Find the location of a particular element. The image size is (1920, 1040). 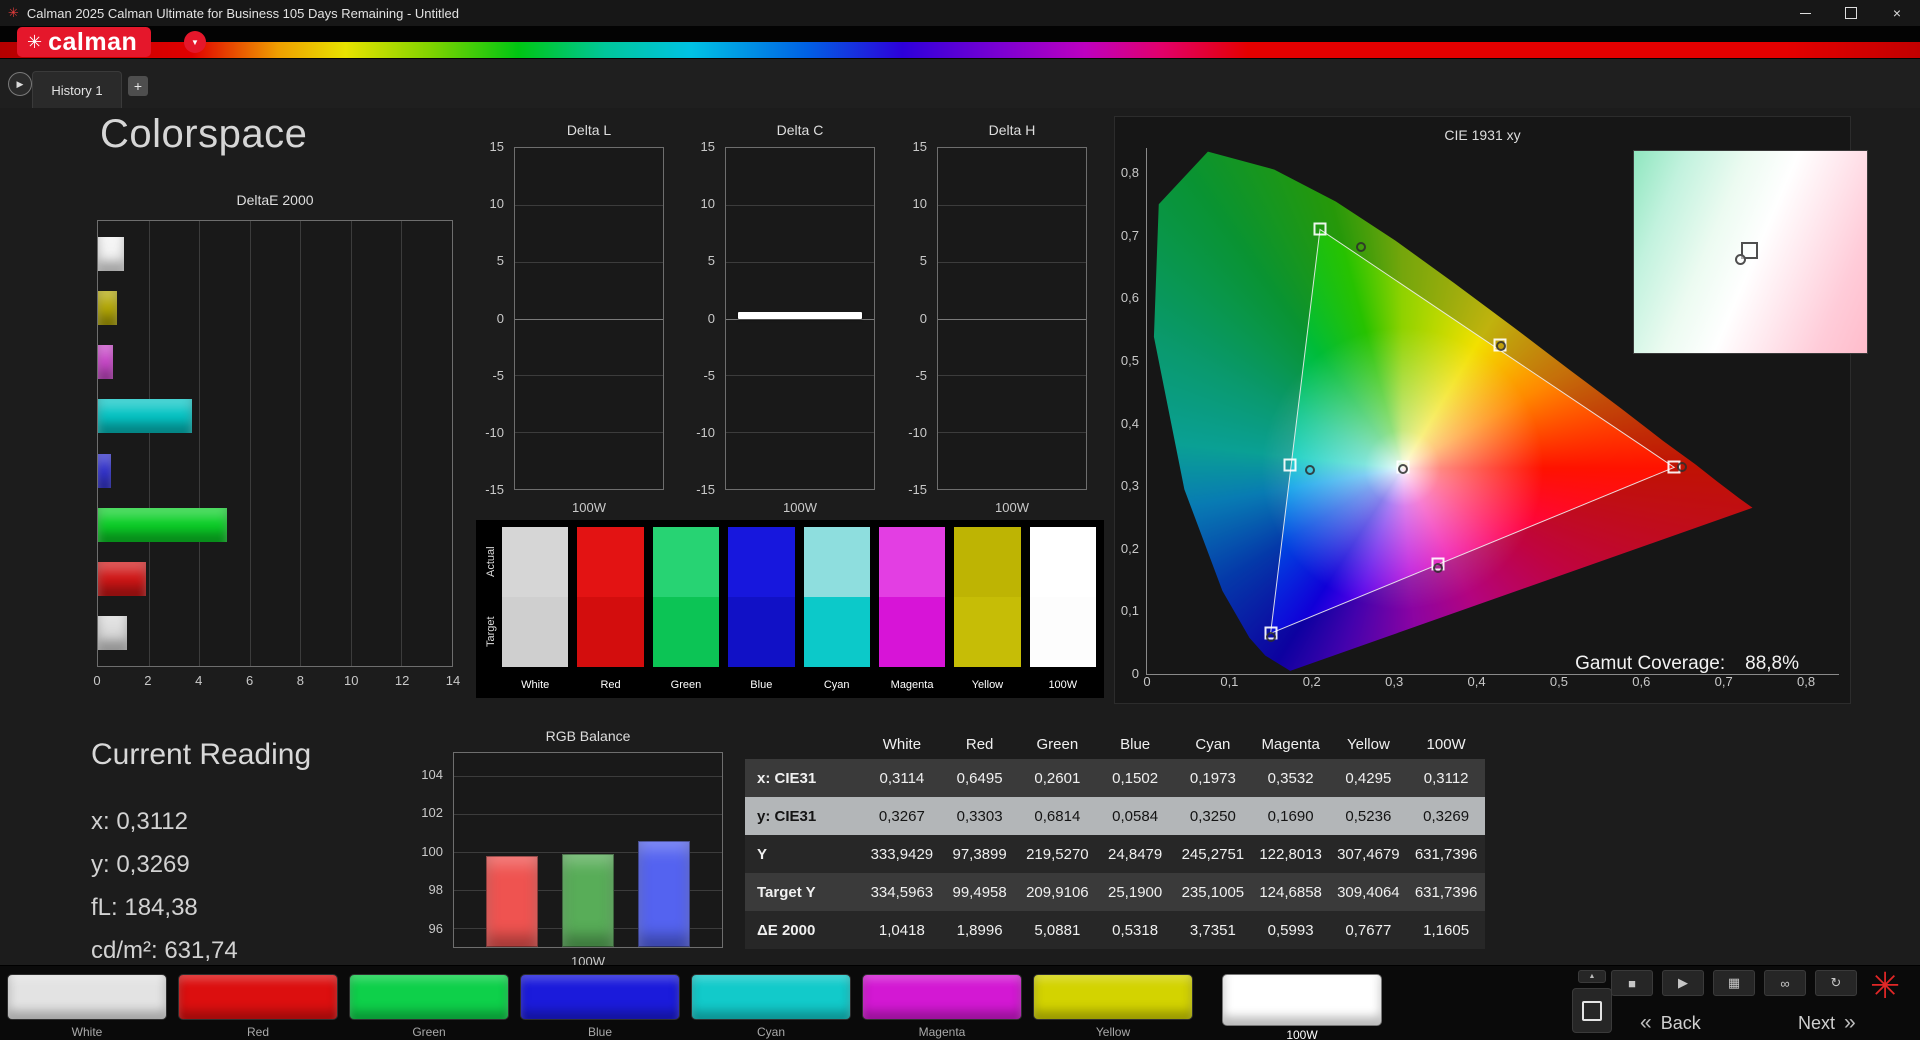

swatch-label: Blue is located at coordinates (761, 685).